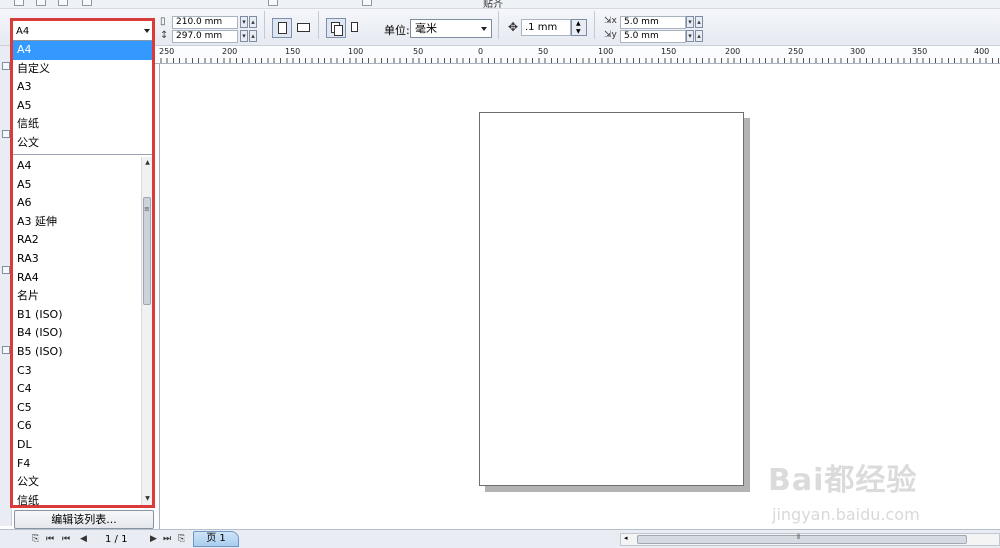 The width and height of the screenshot is (1000, 548). Describe the element at coordinates (77, 296) in the screenshot. I see `list-item: 名片` at that location.